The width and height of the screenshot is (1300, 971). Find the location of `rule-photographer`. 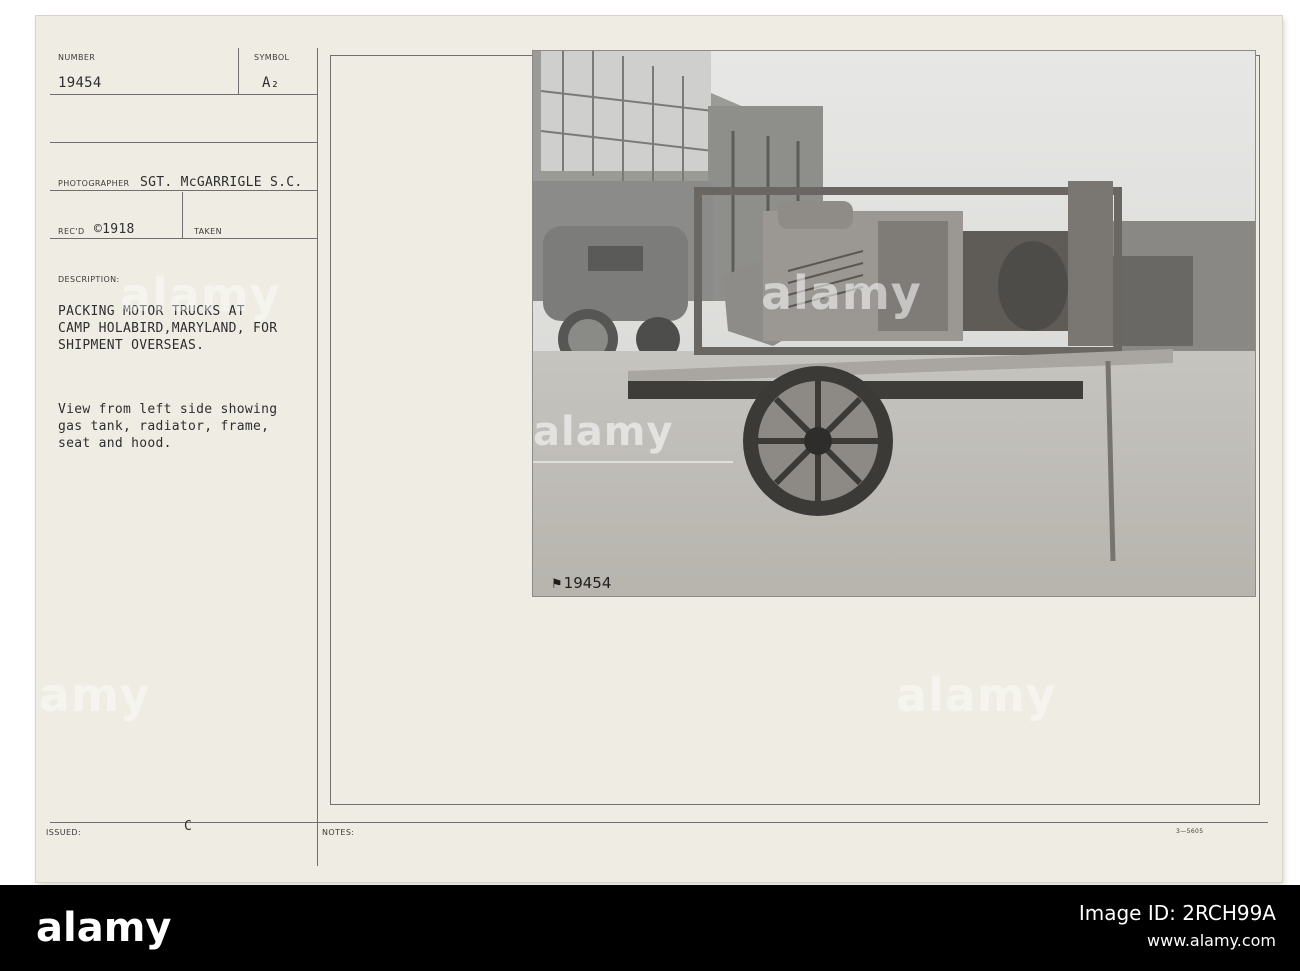

rule-photographer is located at coordinates (184, 190).